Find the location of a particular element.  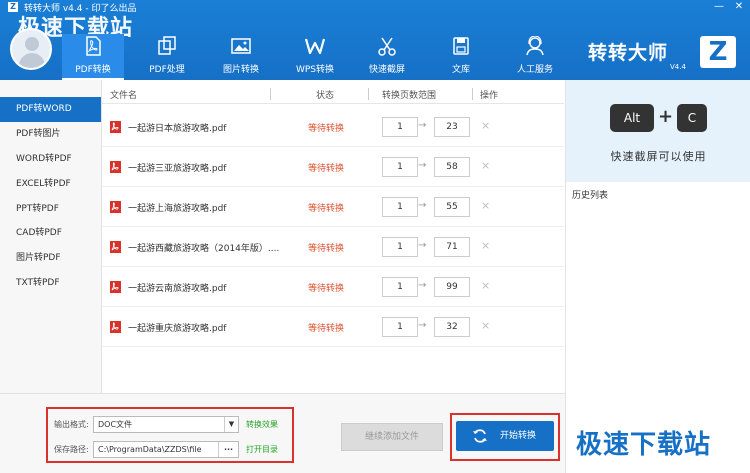

continue-add-files-button: 继续添加文件 is located at coordinates (392, 437).